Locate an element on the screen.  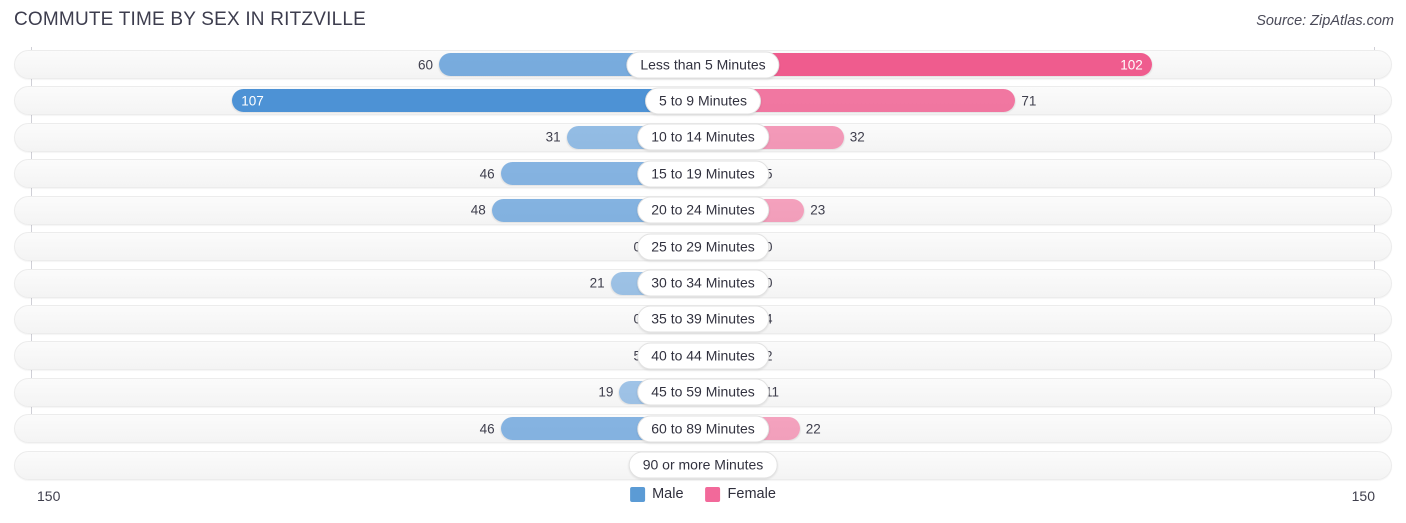
table-row: 21030 to 34 Minutes is located at coordinates (703, 283).